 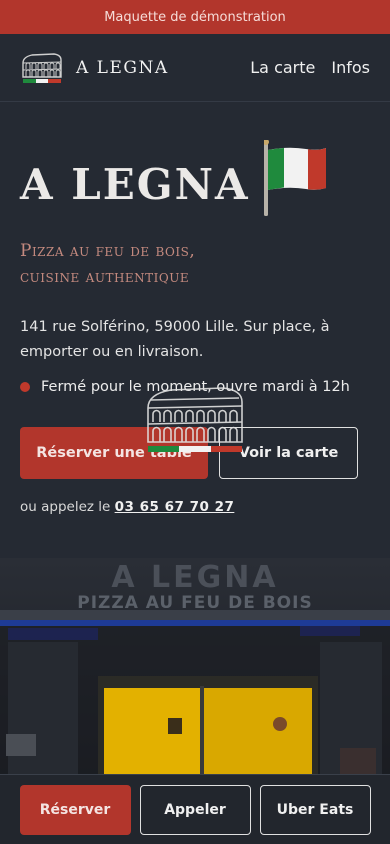 I want to click on nav-links: La carte Infos, so click(x=310, y=67).